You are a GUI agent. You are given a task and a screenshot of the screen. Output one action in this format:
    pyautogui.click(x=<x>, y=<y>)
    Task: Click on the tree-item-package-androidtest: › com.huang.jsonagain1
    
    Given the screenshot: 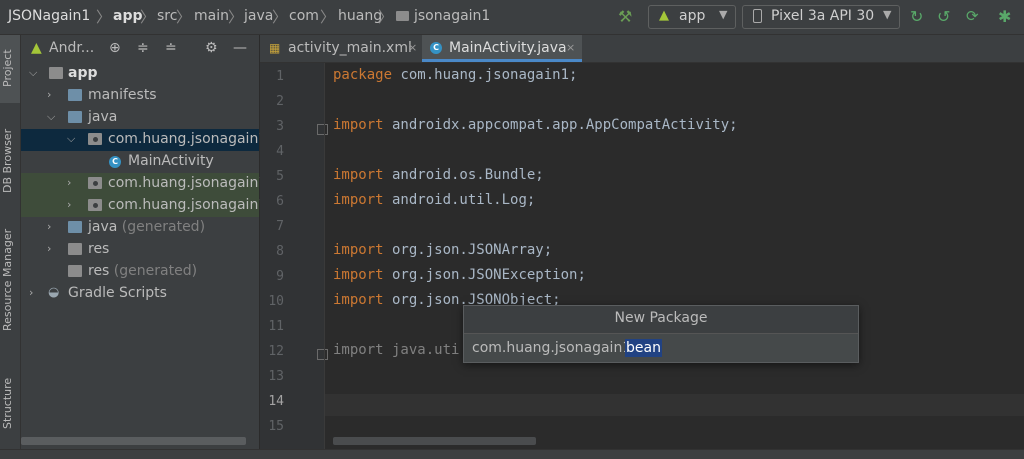 What is the action you would take?
    pyautogui.click(x=144, y=184)
    